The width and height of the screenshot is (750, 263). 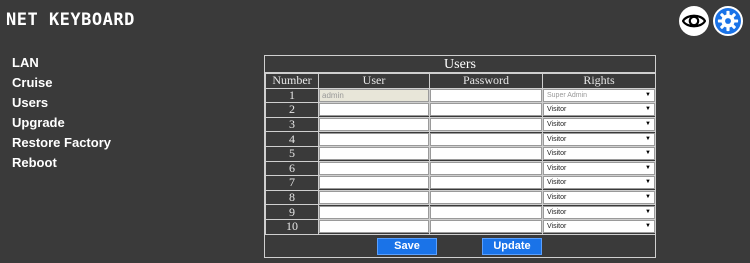 I want to click on table-row: 3 Visitor ▼, so click(x=460, y=124).